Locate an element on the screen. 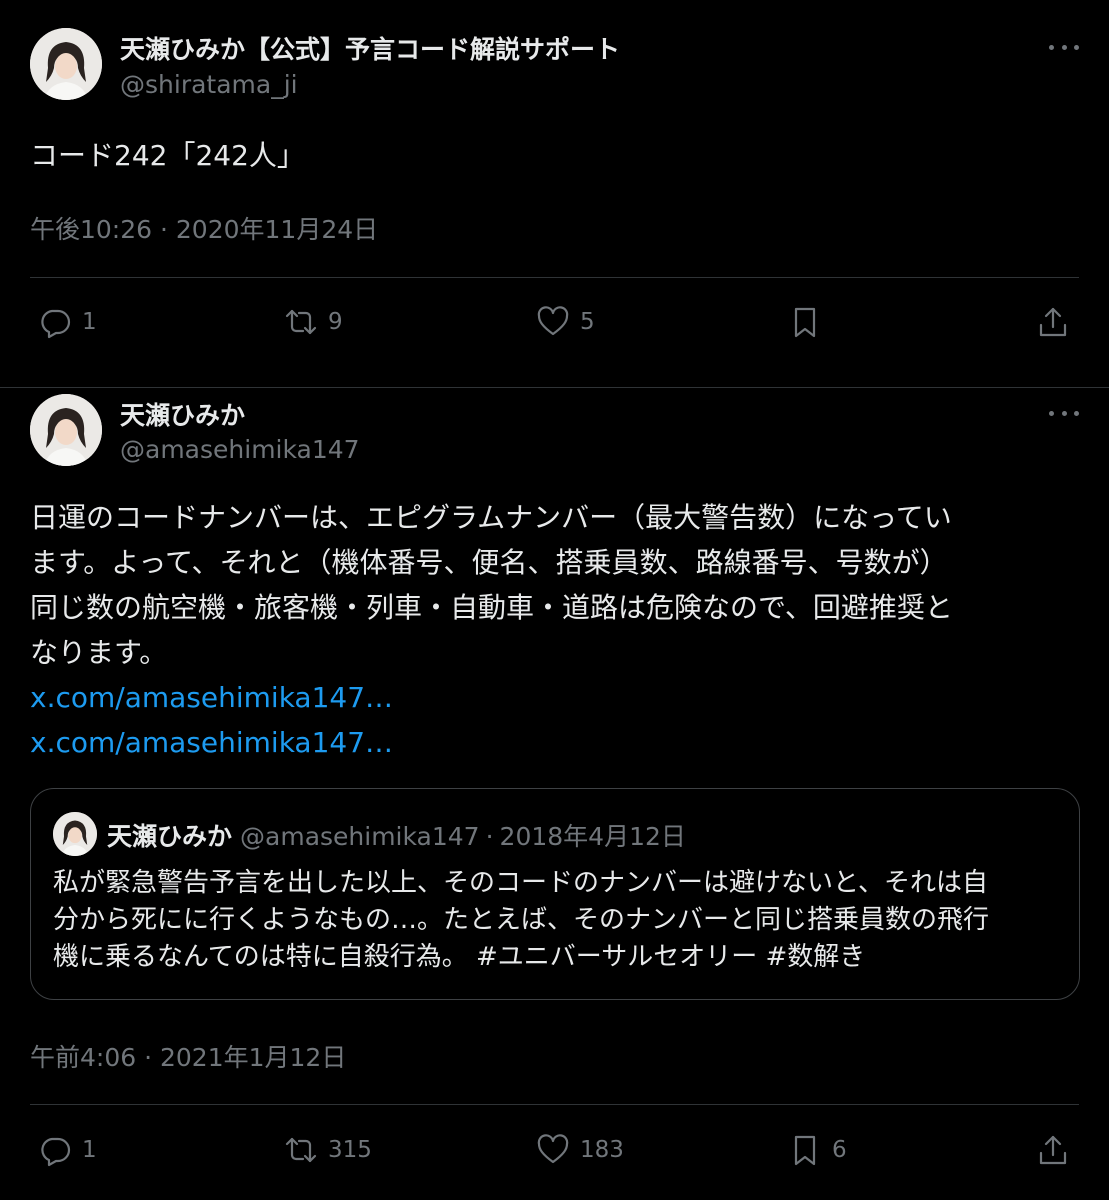 The image size is (1109, 1200). action-bar: 1 315 183 6 is located at coordinates (554, 1150).